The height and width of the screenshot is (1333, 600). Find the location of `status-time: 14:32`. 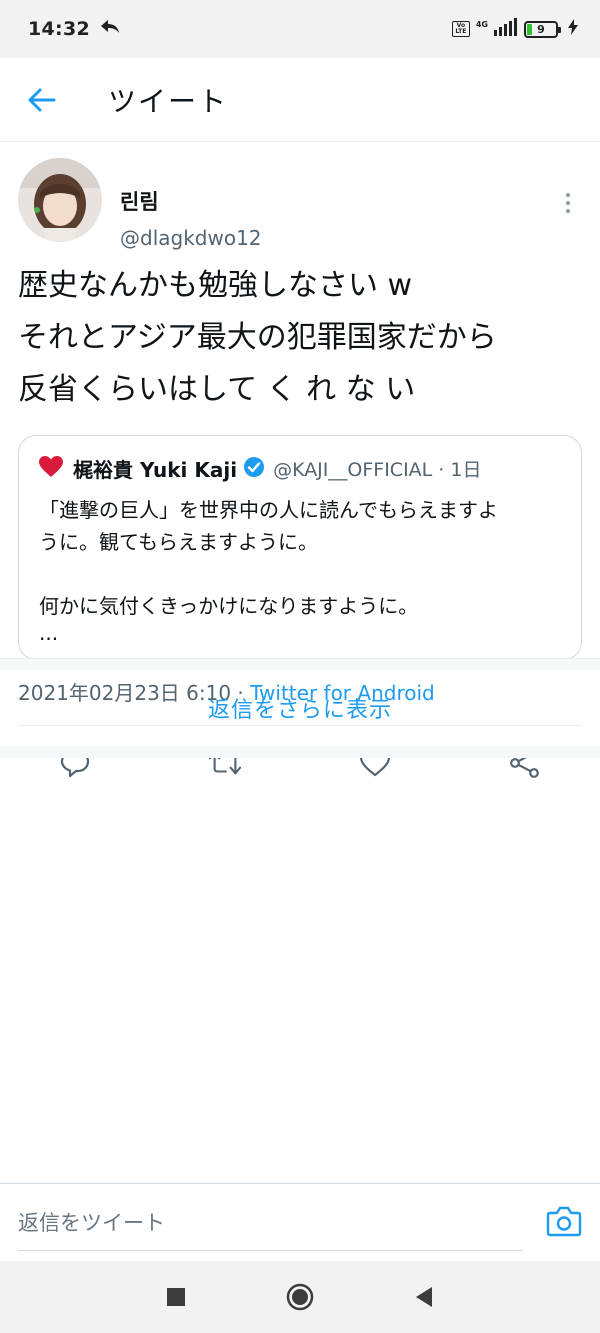

status-time: 14:32 is located at coordinates (59, 29).